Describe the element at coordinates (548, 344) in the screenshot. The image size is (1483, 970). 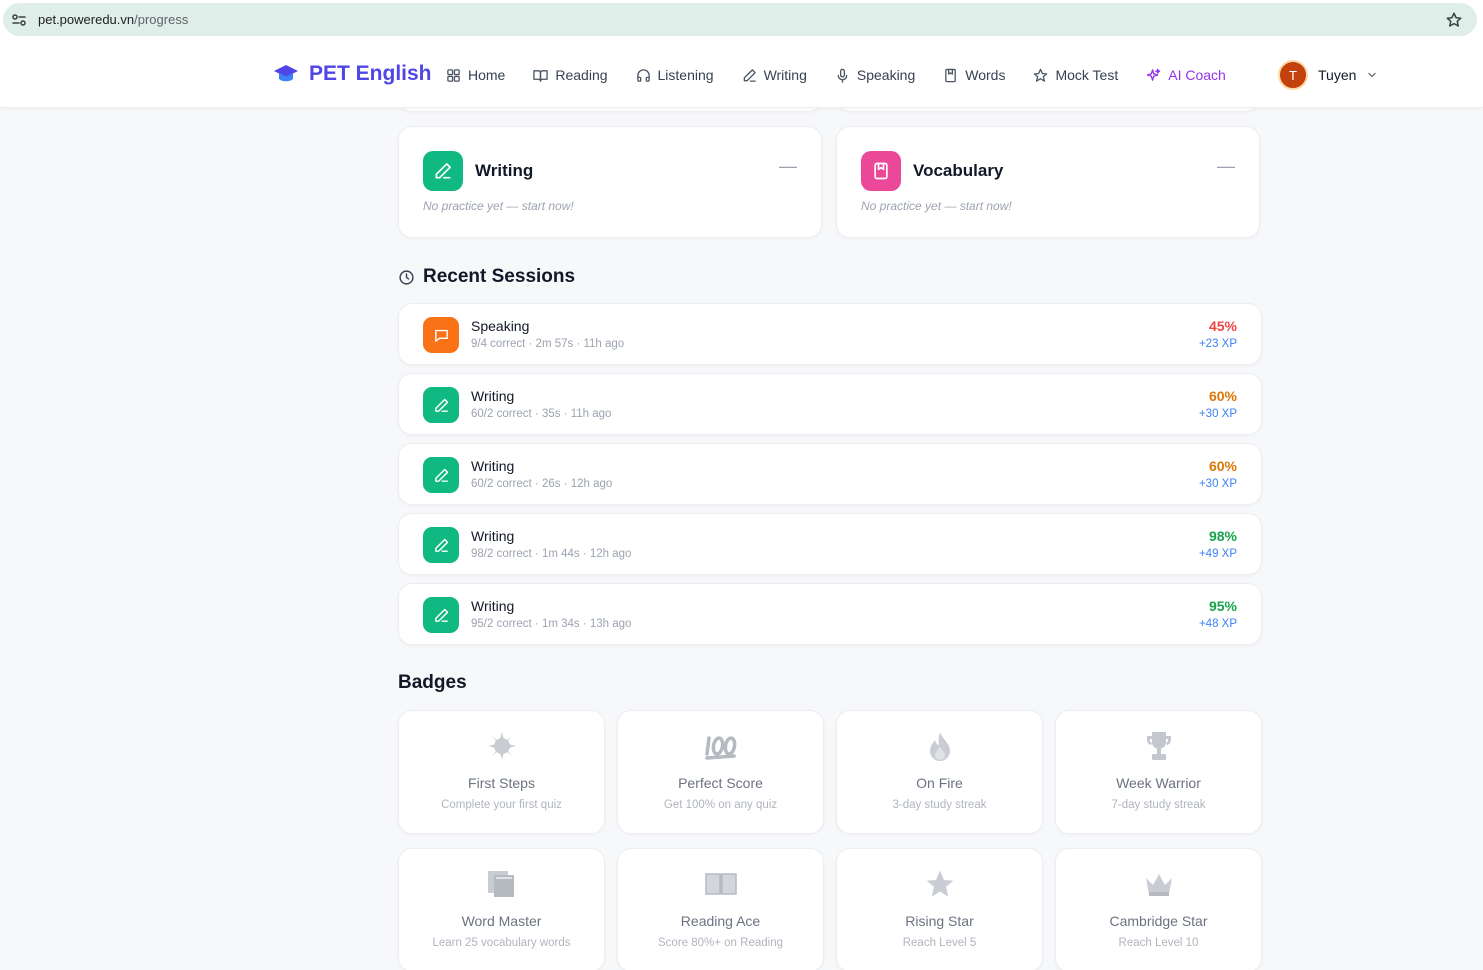
I see `session-meta: 9/4 correct · 2m 57s · 11h ago` at that location.